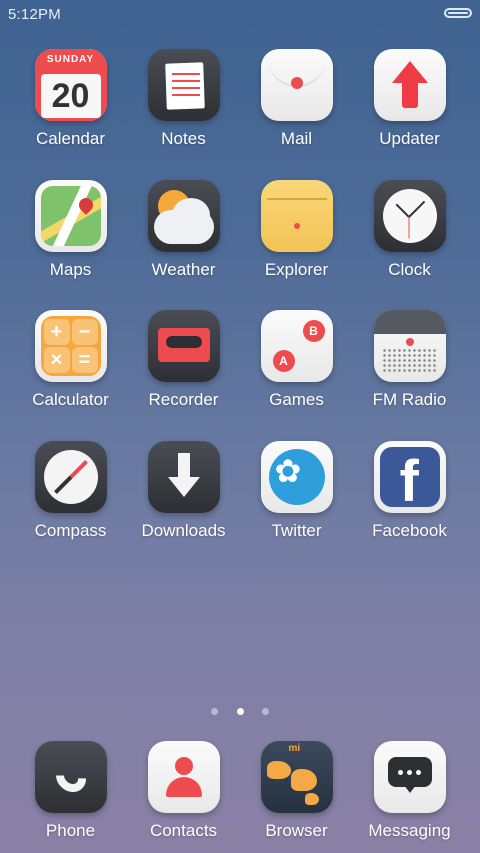 The image size is (480, 853). I want to click on app-notes: Notes, so click(183, 99).